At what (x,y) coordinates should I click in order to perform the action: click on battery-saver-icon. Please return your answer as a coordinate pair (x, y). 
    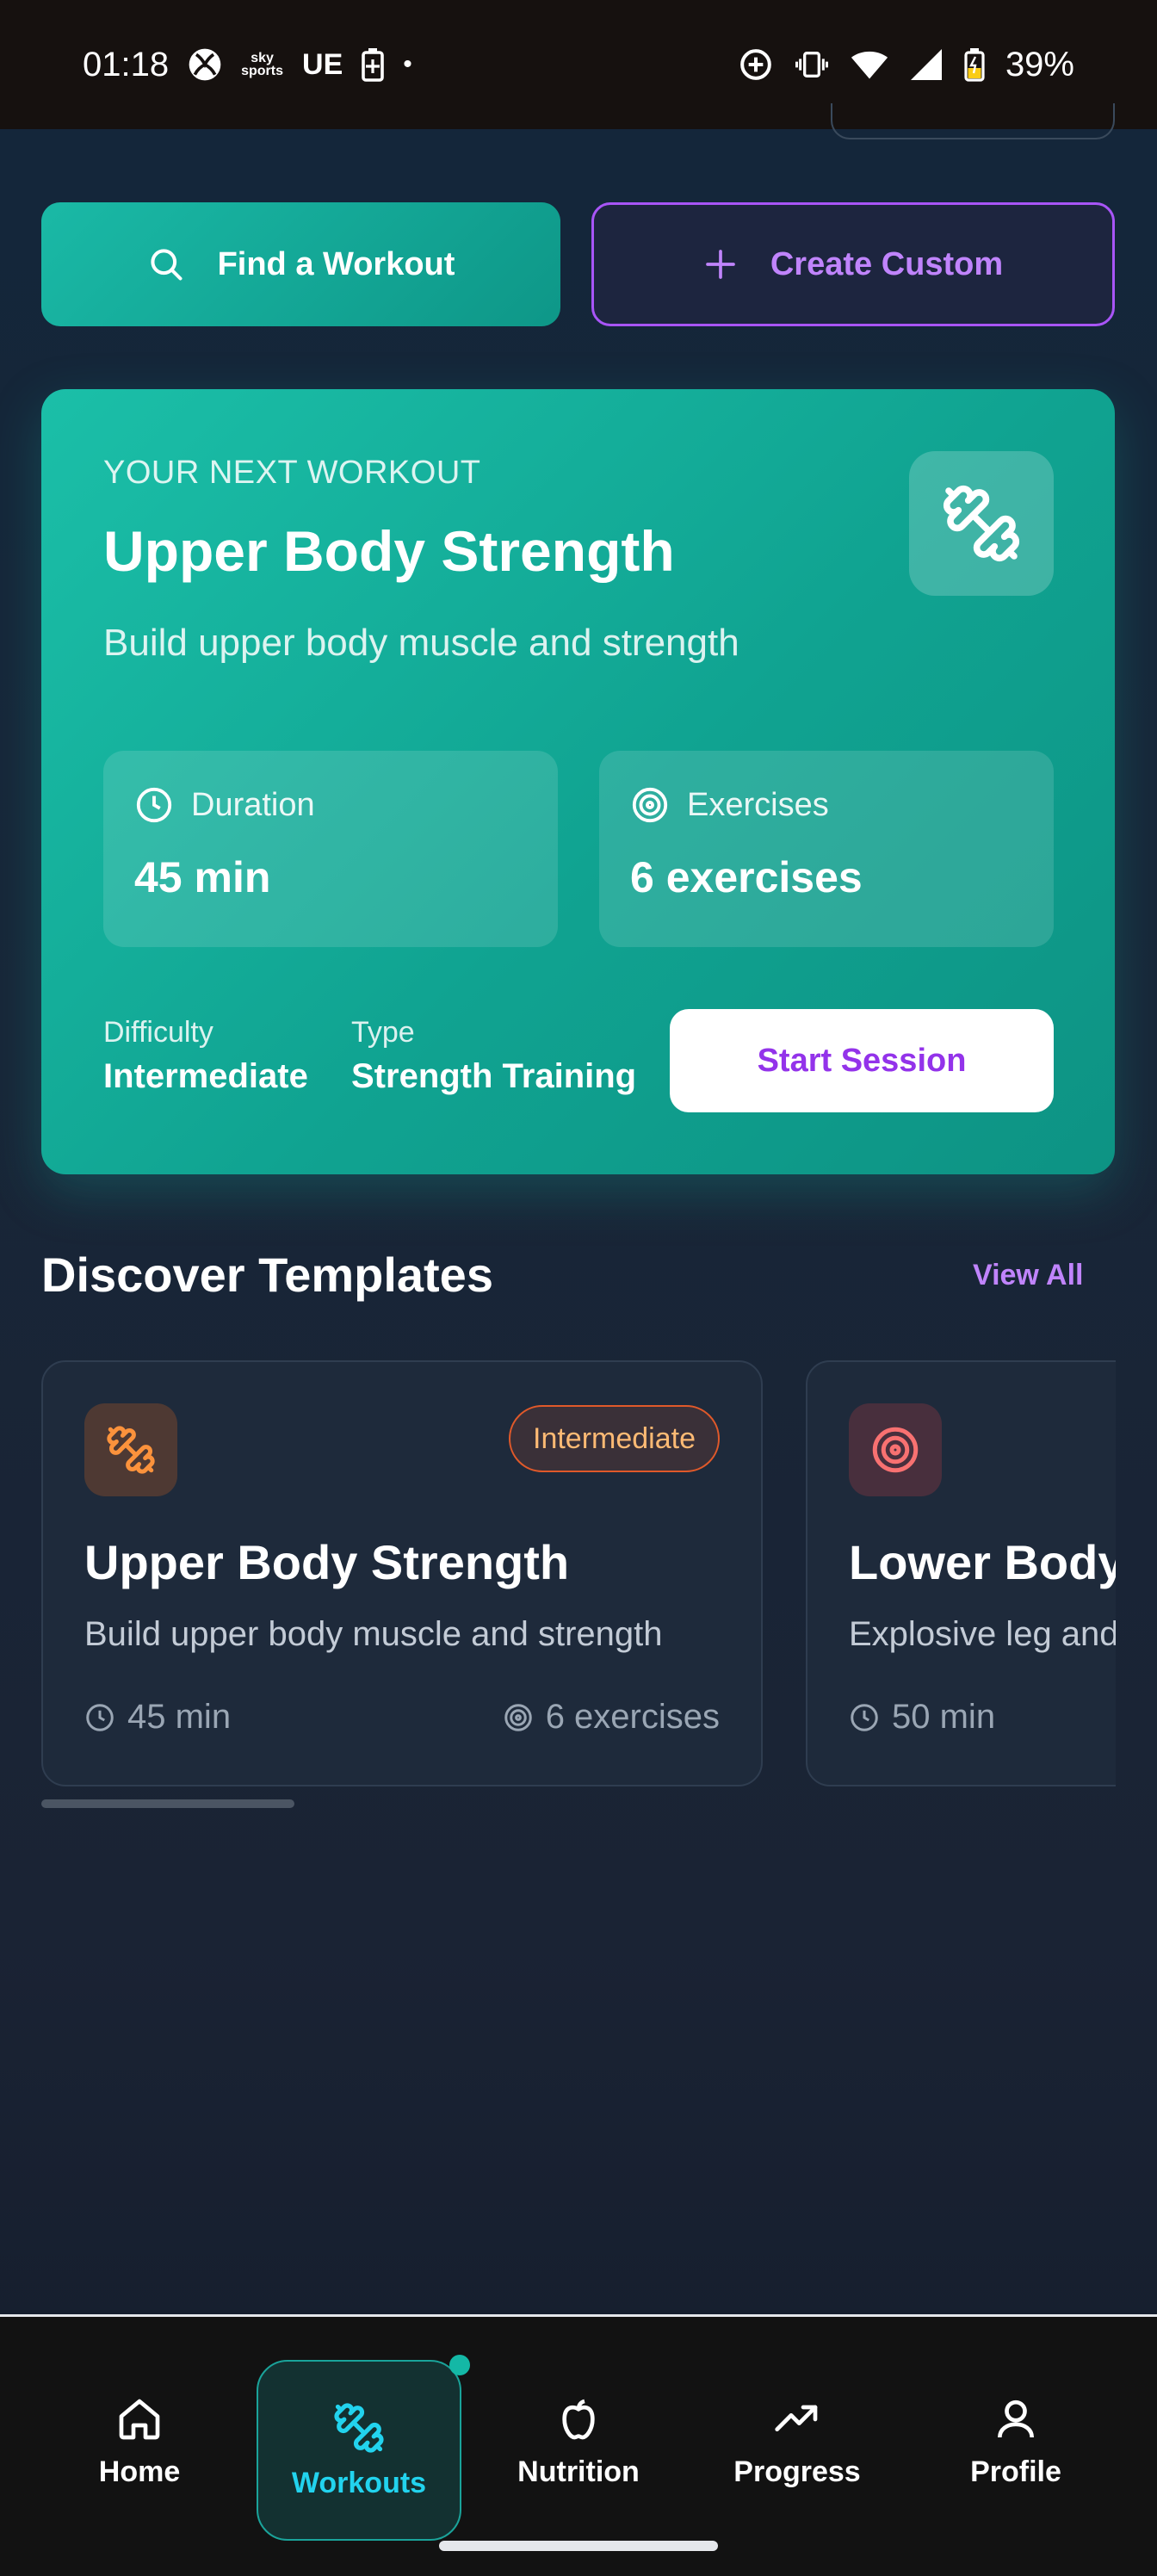
    Looking at the image, I should click on (374, 64).